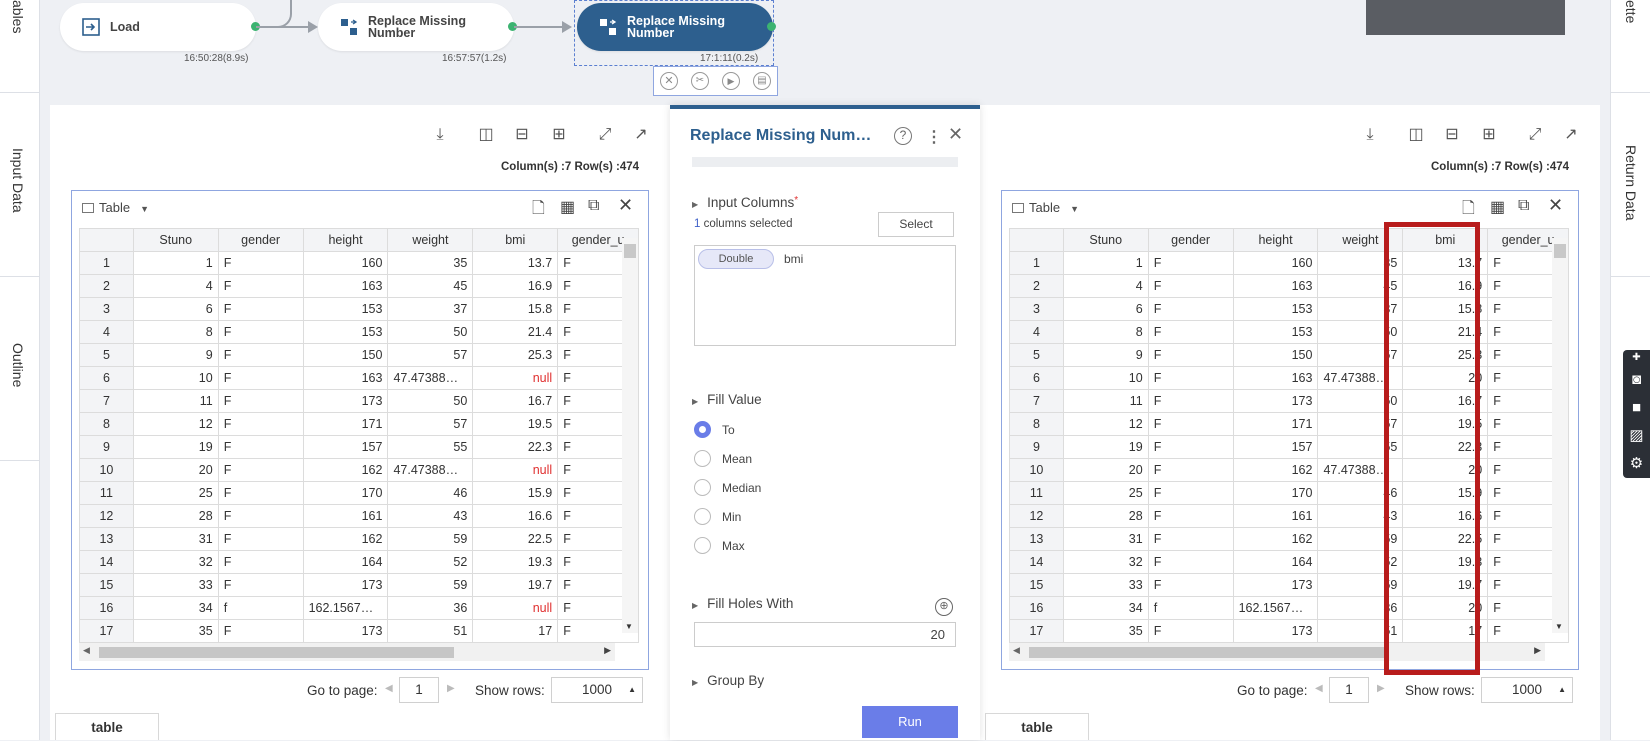 This screenshot has height=741, width=1650. What do you see at coordinates (700, 81) in the screenshot?
I see `scissors-icon: ✂` at bounding box center [700, 81].